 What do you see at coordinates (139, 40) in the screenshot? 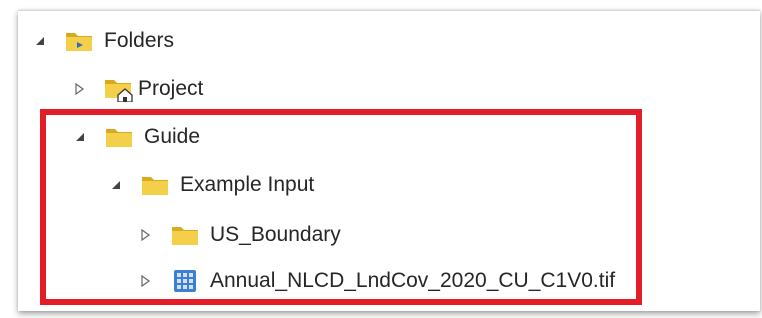
I see `tree-item-label: Folders` at bounding box center [139, 40].